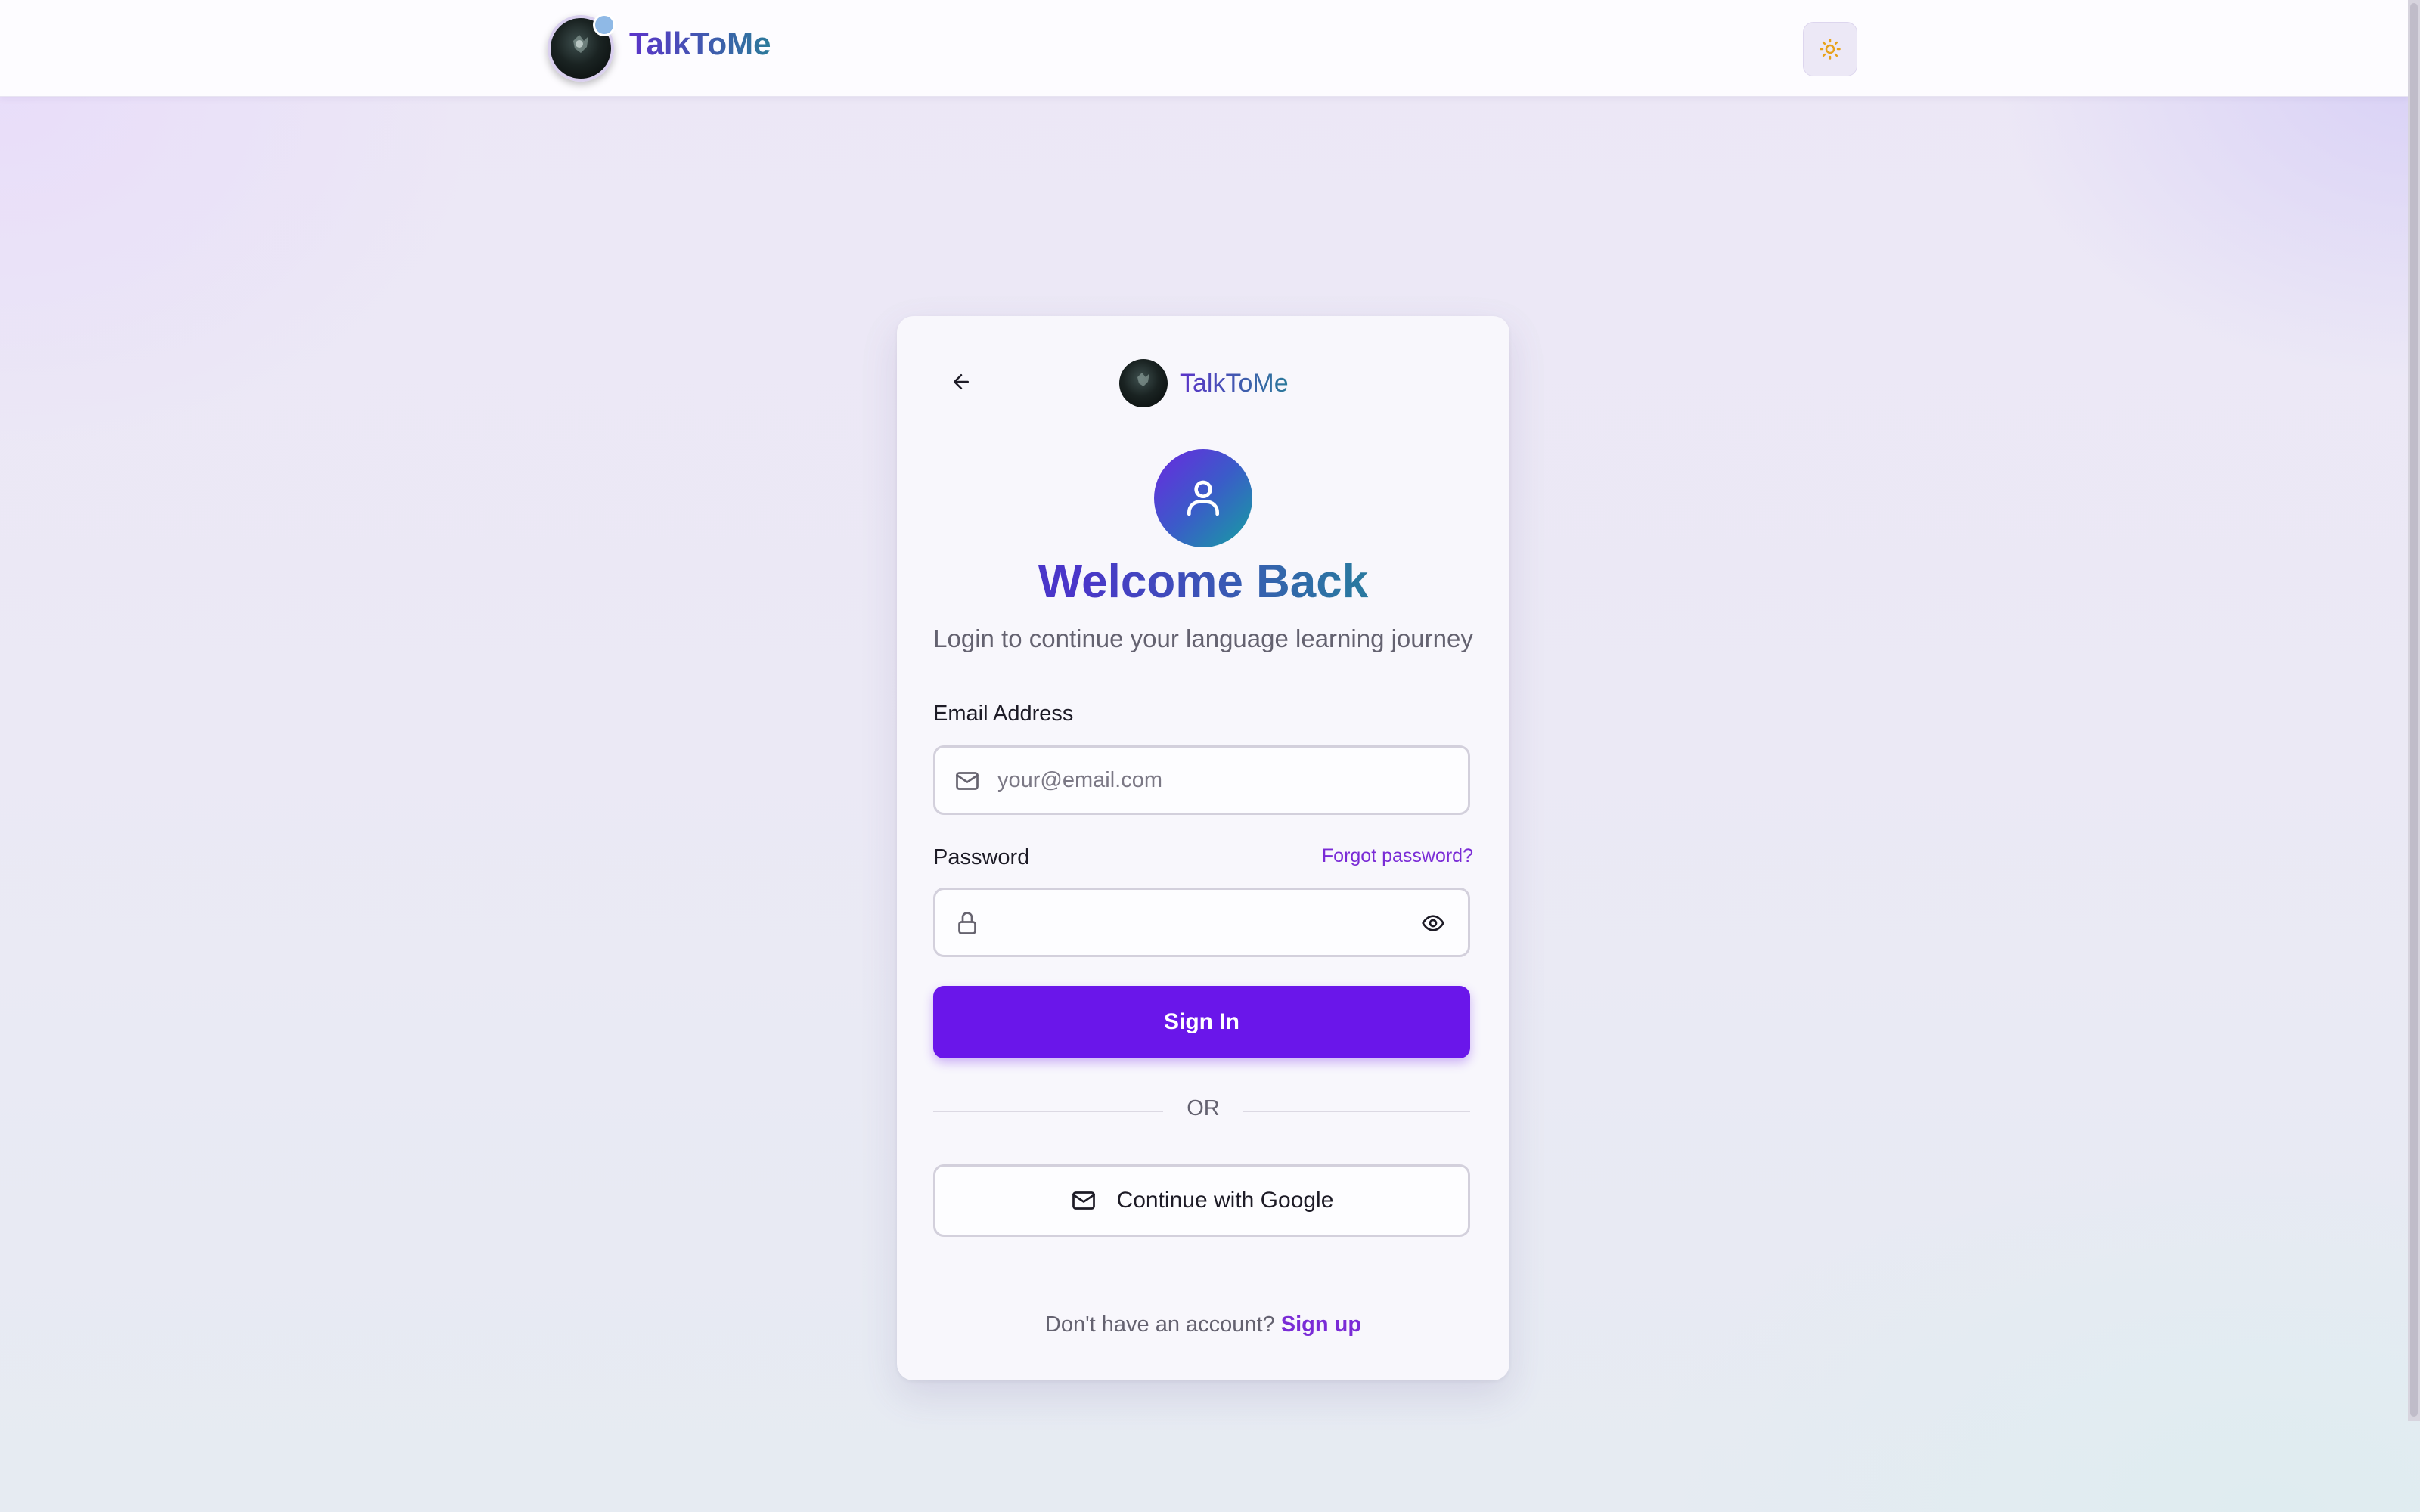 The image size is (2420, 1512). I want to click on sign-up-link: Sign up, so click(1321, 1324).